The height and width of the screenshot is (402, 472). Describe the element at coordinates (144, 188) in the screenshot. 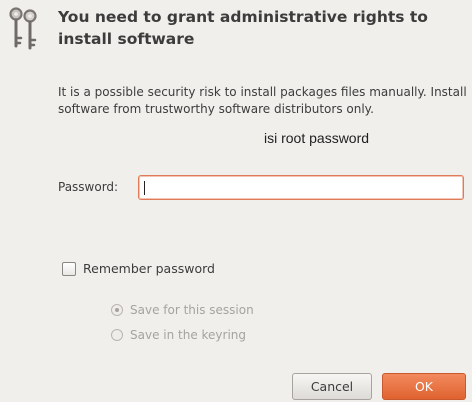

I see `text-caret` at that location.